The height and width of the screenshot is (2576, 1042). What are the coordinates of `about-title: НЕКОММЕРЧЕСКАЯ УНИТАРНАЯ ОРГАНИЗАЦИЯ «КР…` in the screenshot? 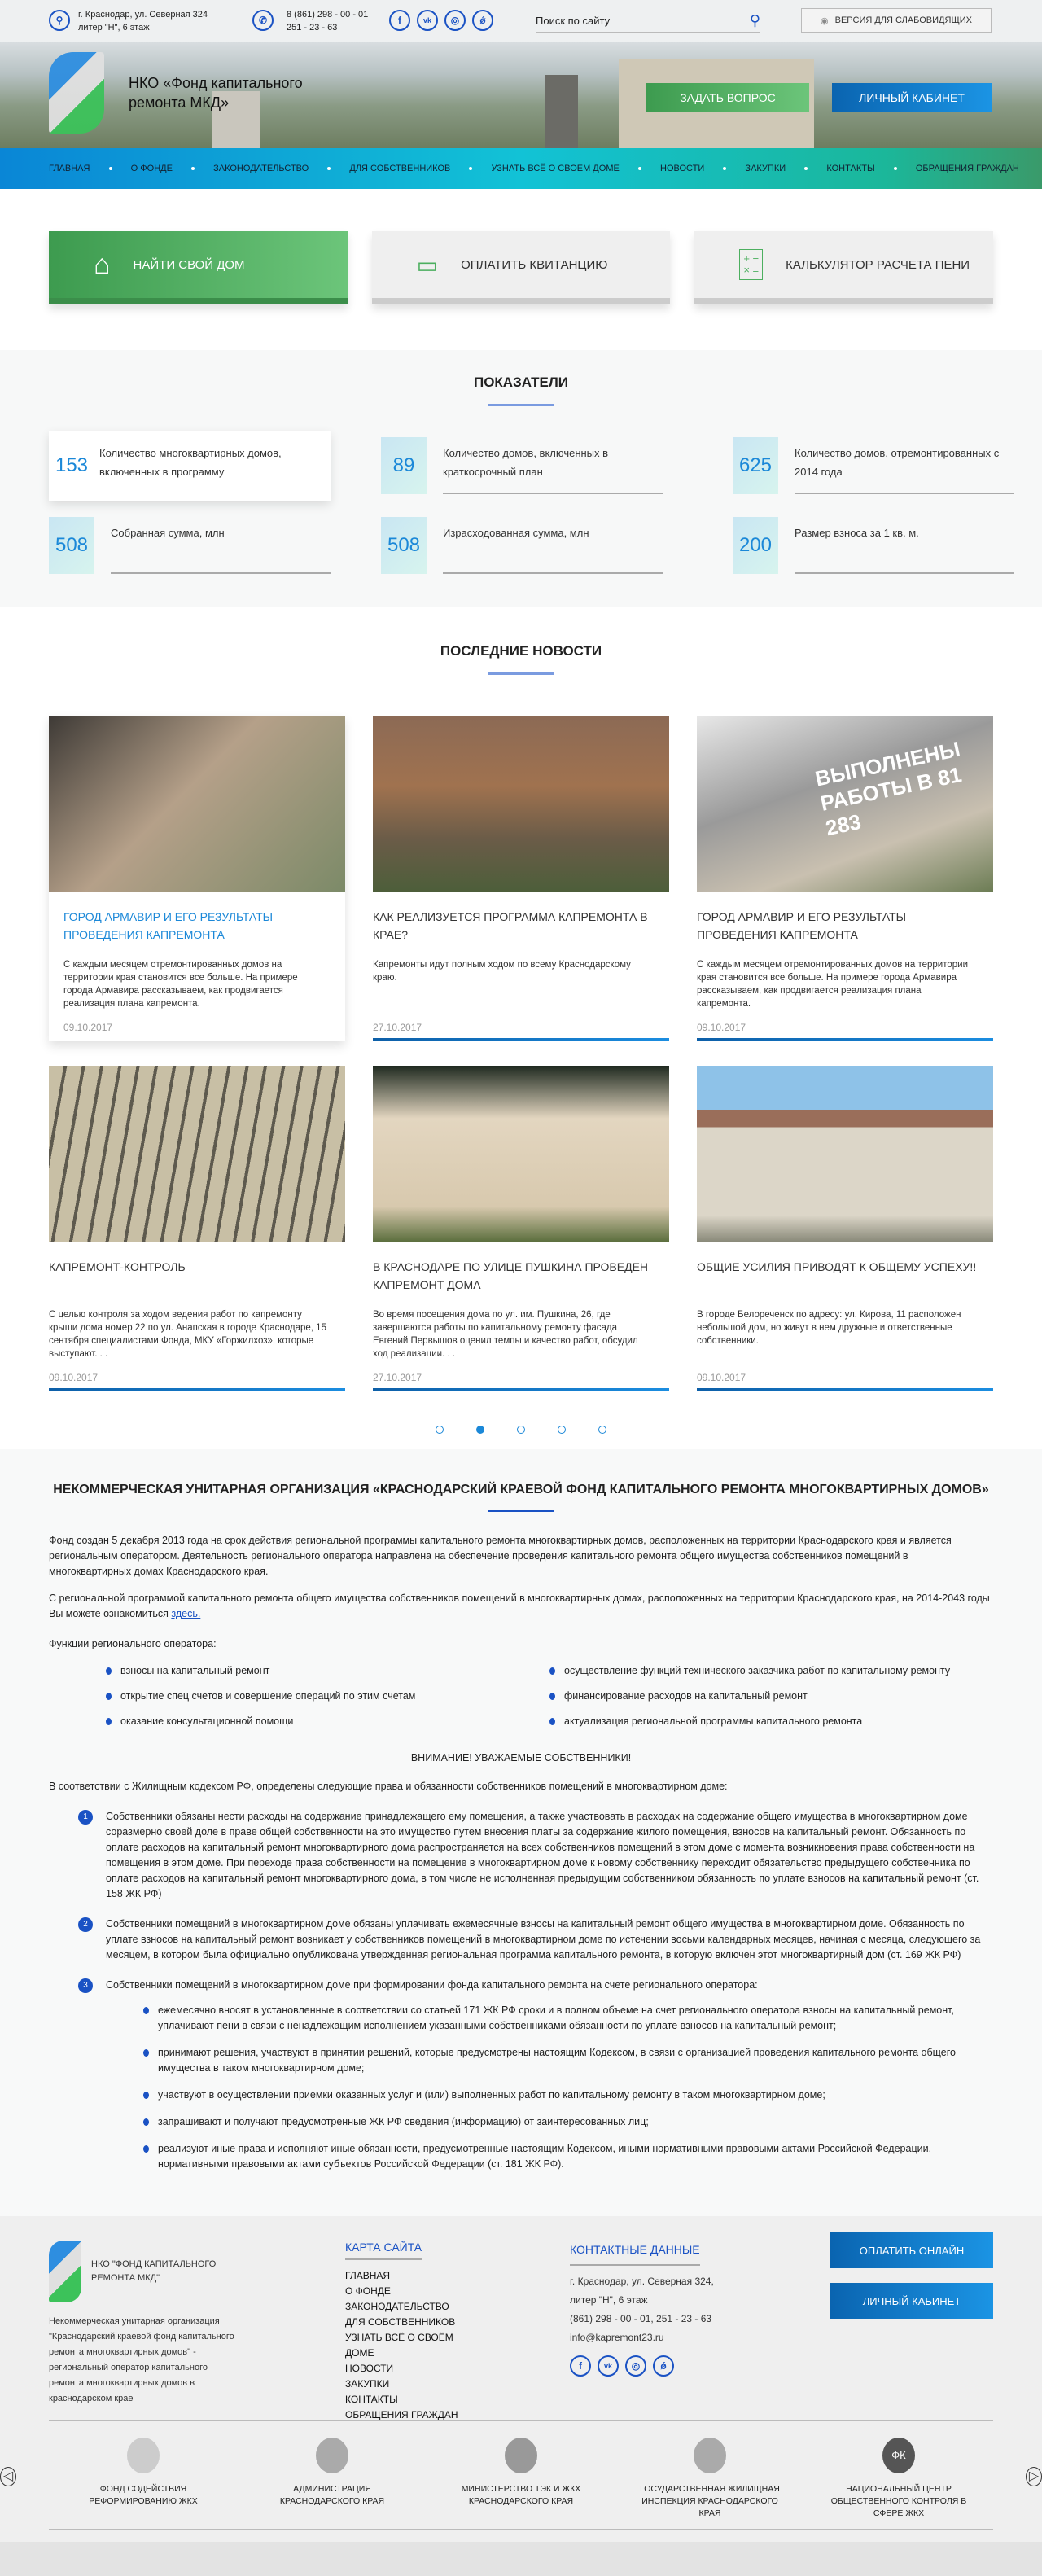 It's located at (521, 1489).